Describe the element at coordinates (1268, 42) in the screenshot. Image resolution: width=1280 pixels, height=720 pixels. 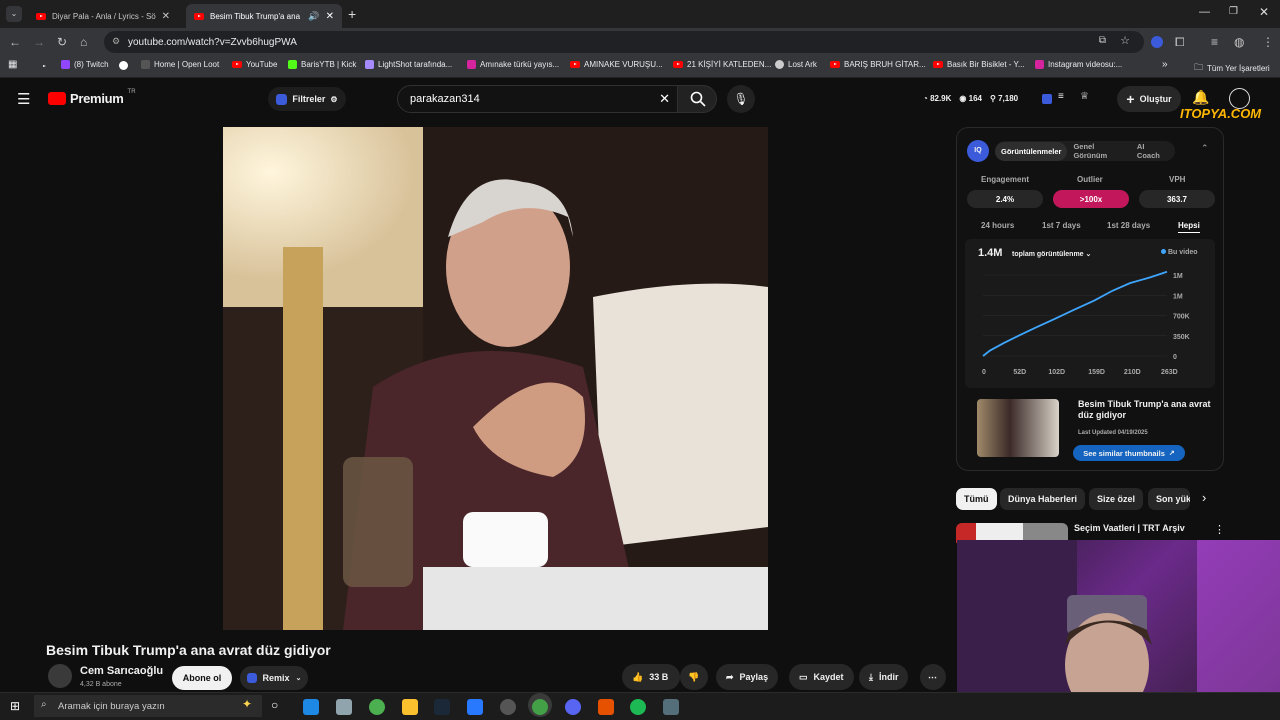
I see `menu-dots-icon: ⋮` at that location.